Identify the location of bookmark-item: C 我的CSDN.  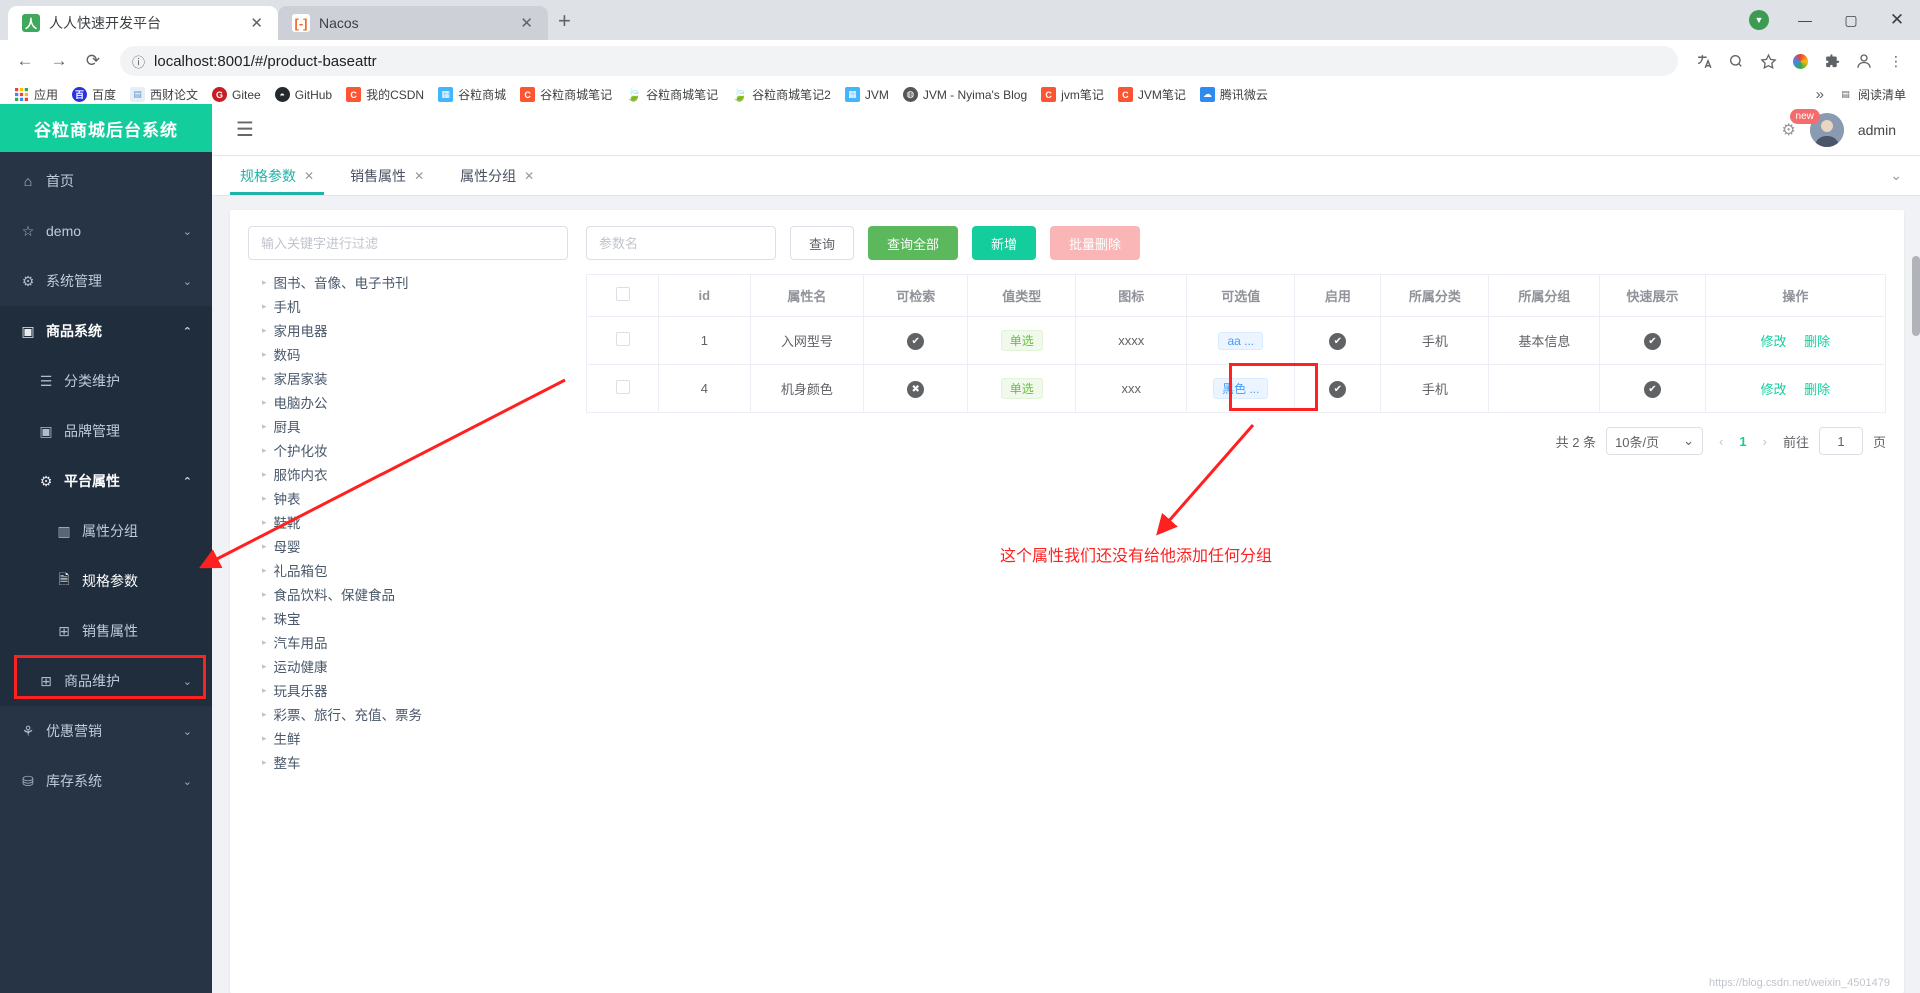
(385, 94).